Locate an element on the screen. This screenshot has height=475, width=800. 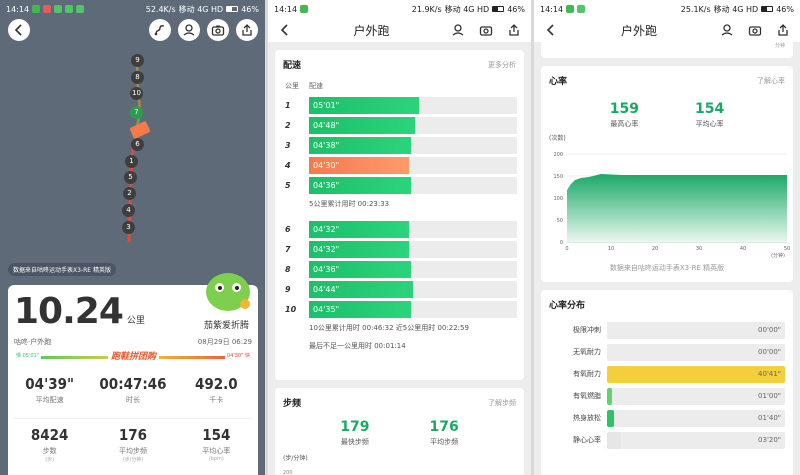
pace-row: 10 04'35" is located at coordinates (399, 309).